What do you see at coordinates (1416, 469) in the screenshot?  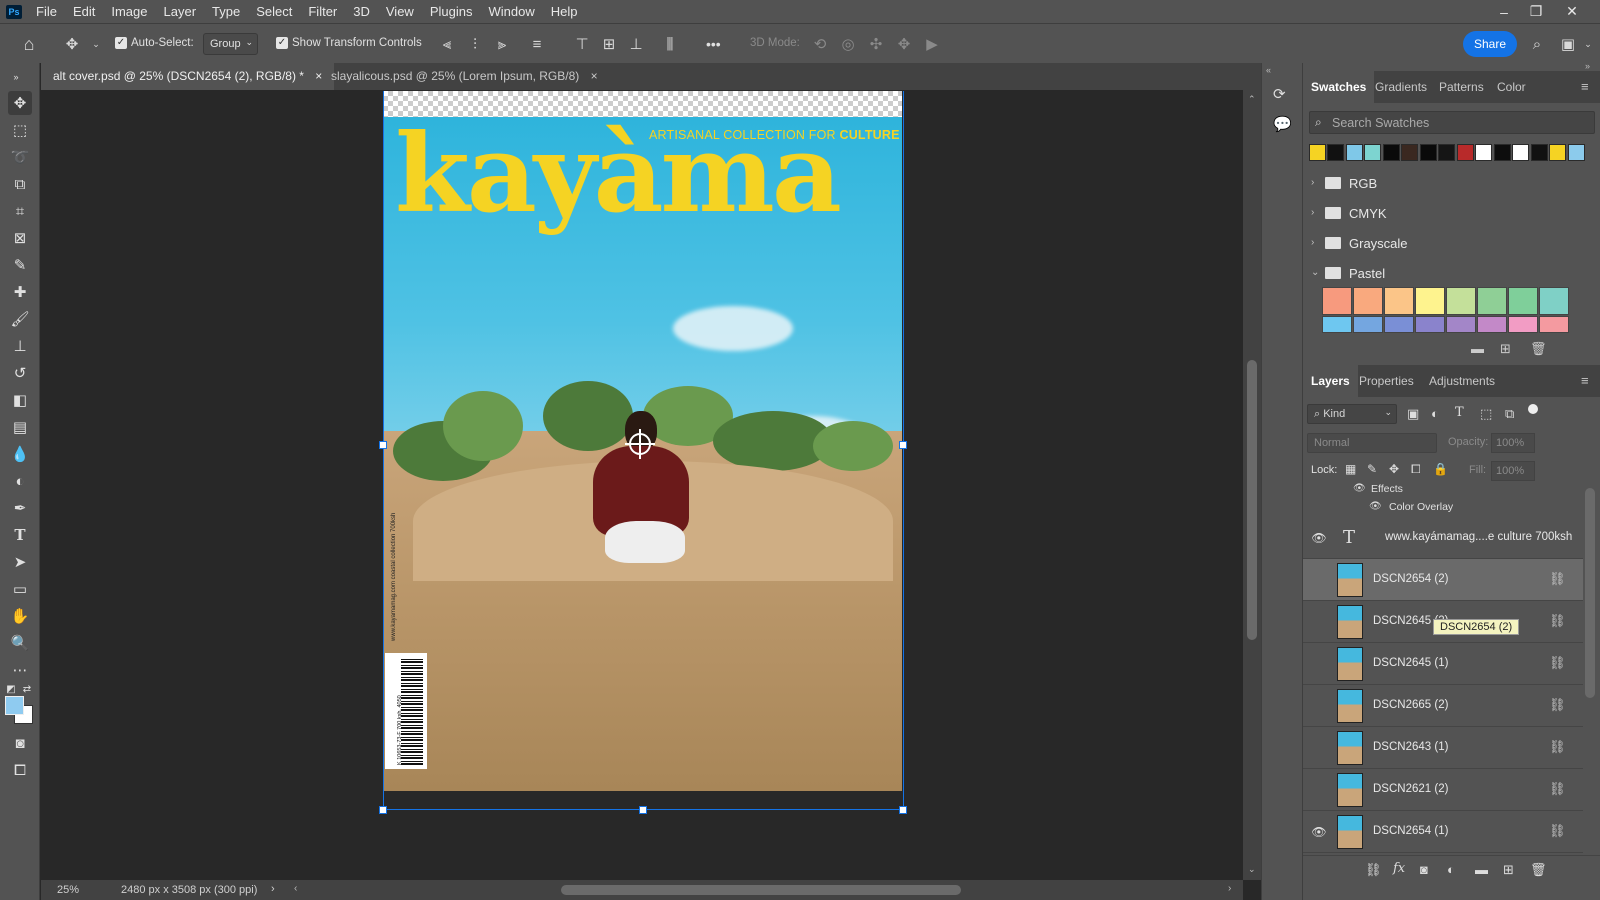 I see `lock-artboard-icon: ⧠` at bounding box center [1416, 469].